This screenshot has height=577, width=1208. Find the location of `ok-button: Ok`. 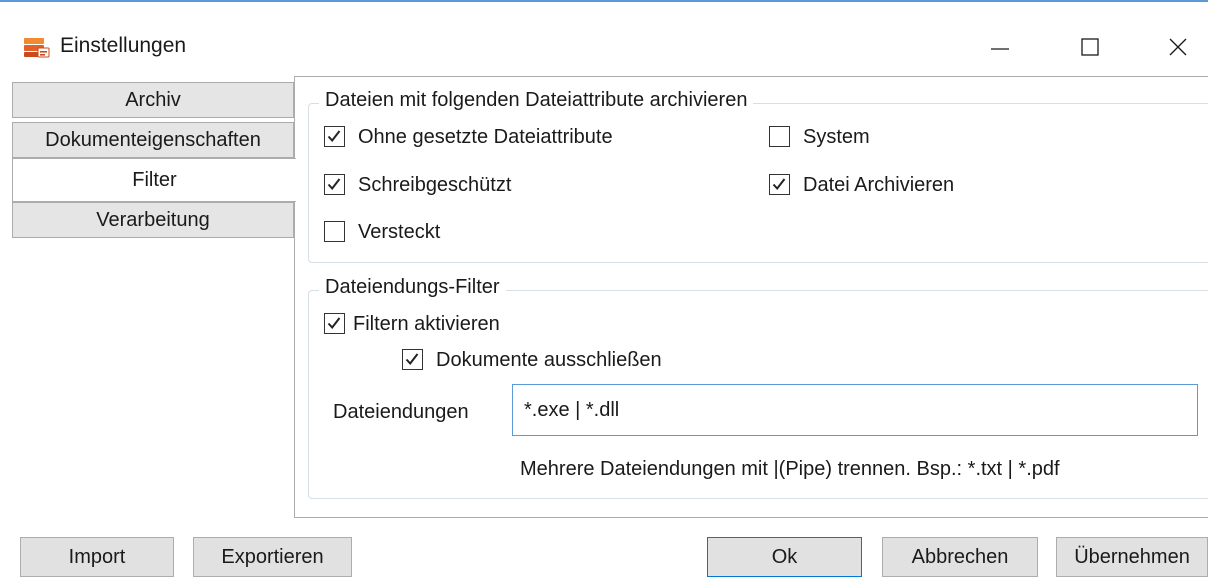

ok-button: Ok is located at coordinates (784, 557).